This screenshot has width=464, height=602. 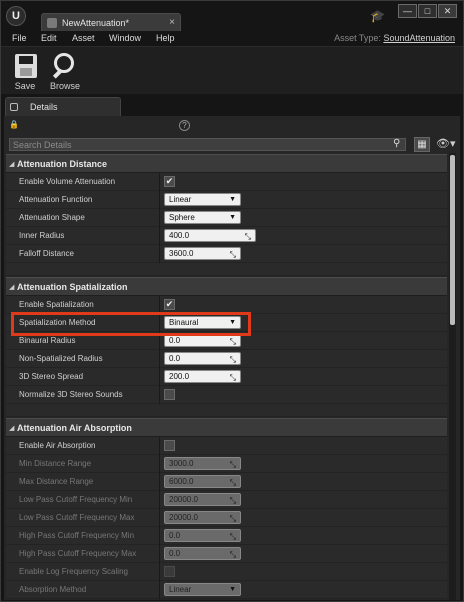 What do you see at coordinates (202, 217) in the screenshot?
I see `attenuation-shape-dropdown: Sphere ▼` at bounding box center [202, 217].